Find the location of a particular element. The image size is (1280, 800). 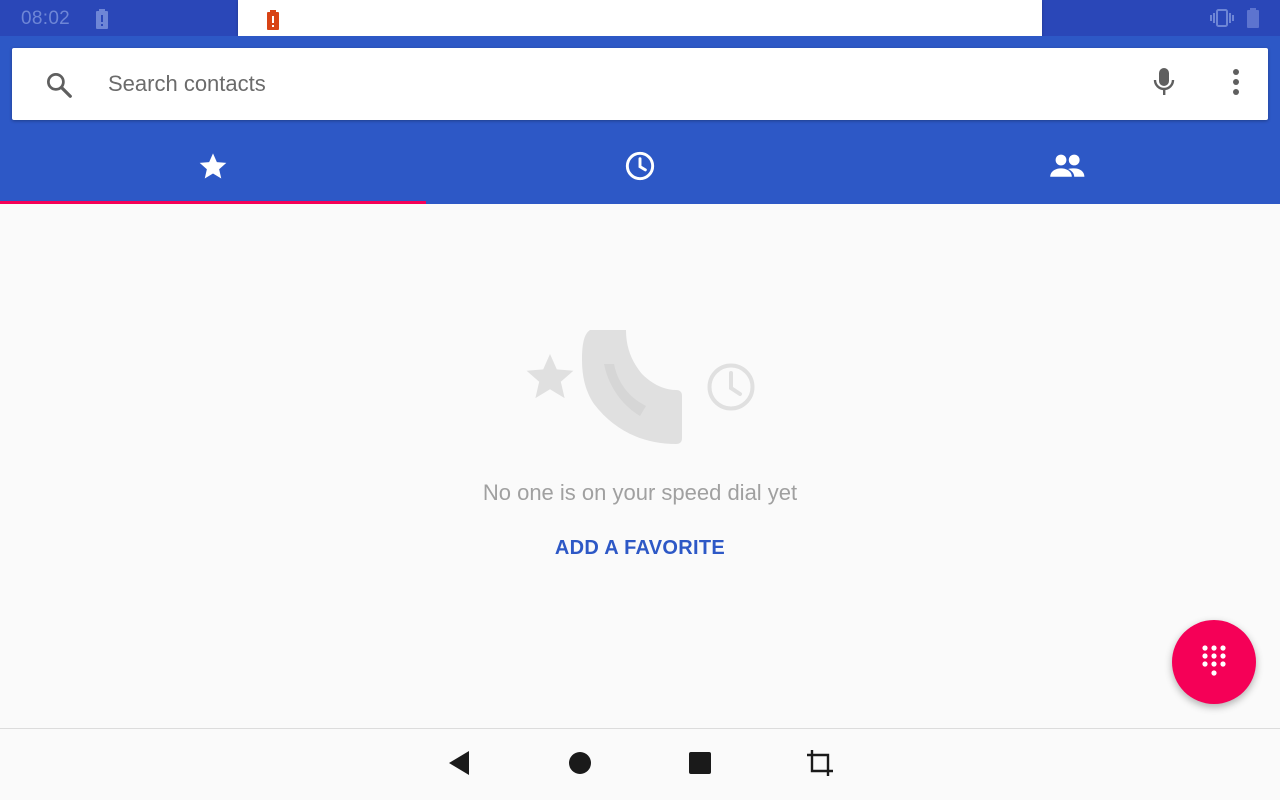

dialpad-button is located at coordinates (1214, 662).